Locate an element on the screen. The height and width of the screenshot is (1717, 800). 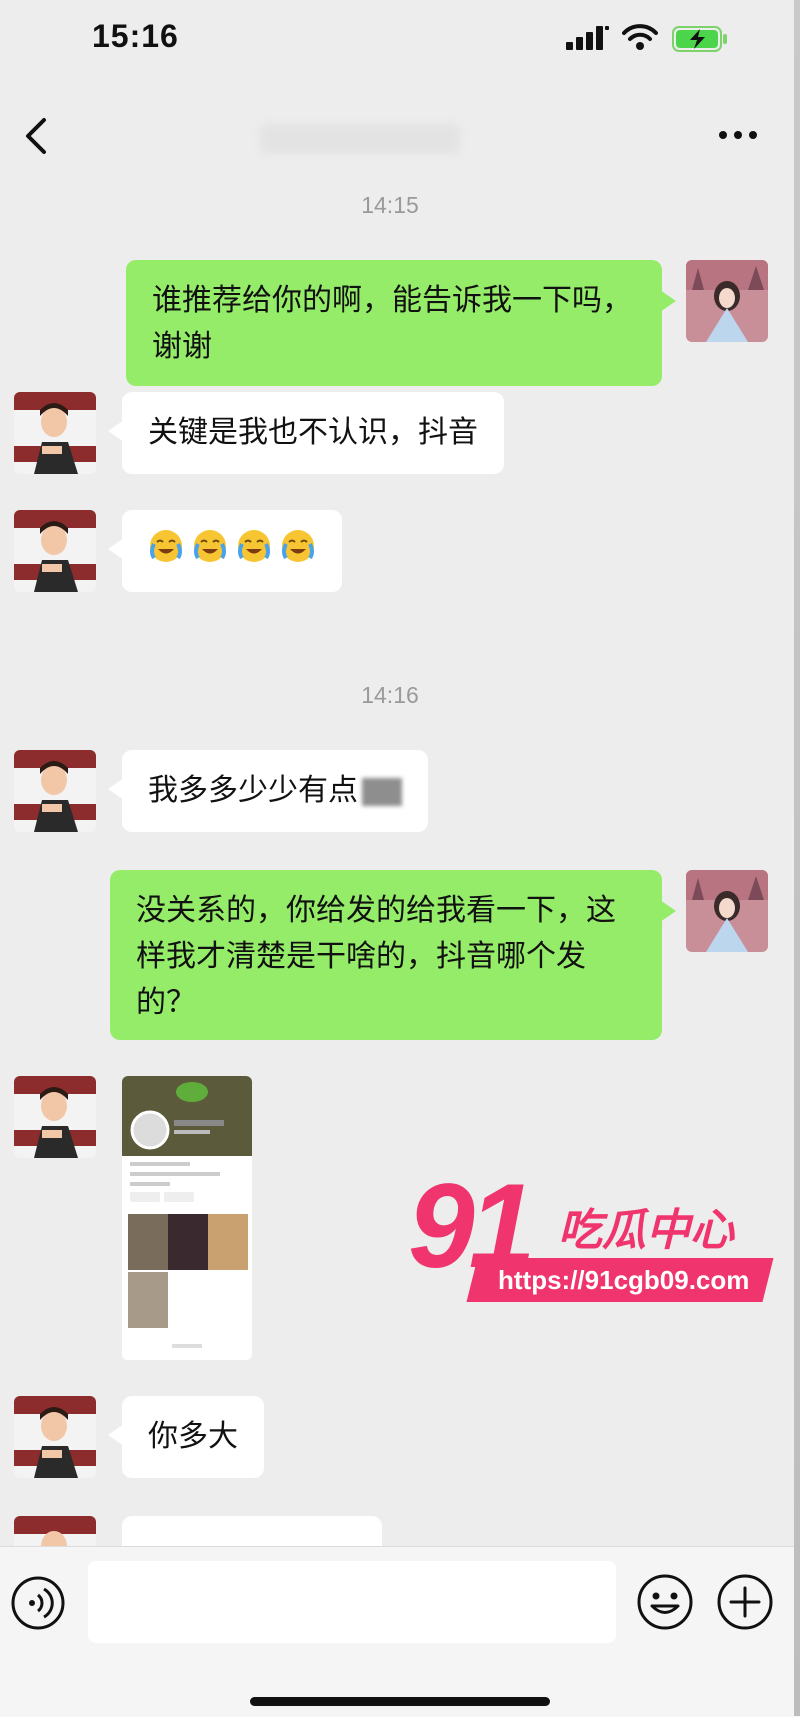
back-arrow-icon is located at coordinates (37, 136).